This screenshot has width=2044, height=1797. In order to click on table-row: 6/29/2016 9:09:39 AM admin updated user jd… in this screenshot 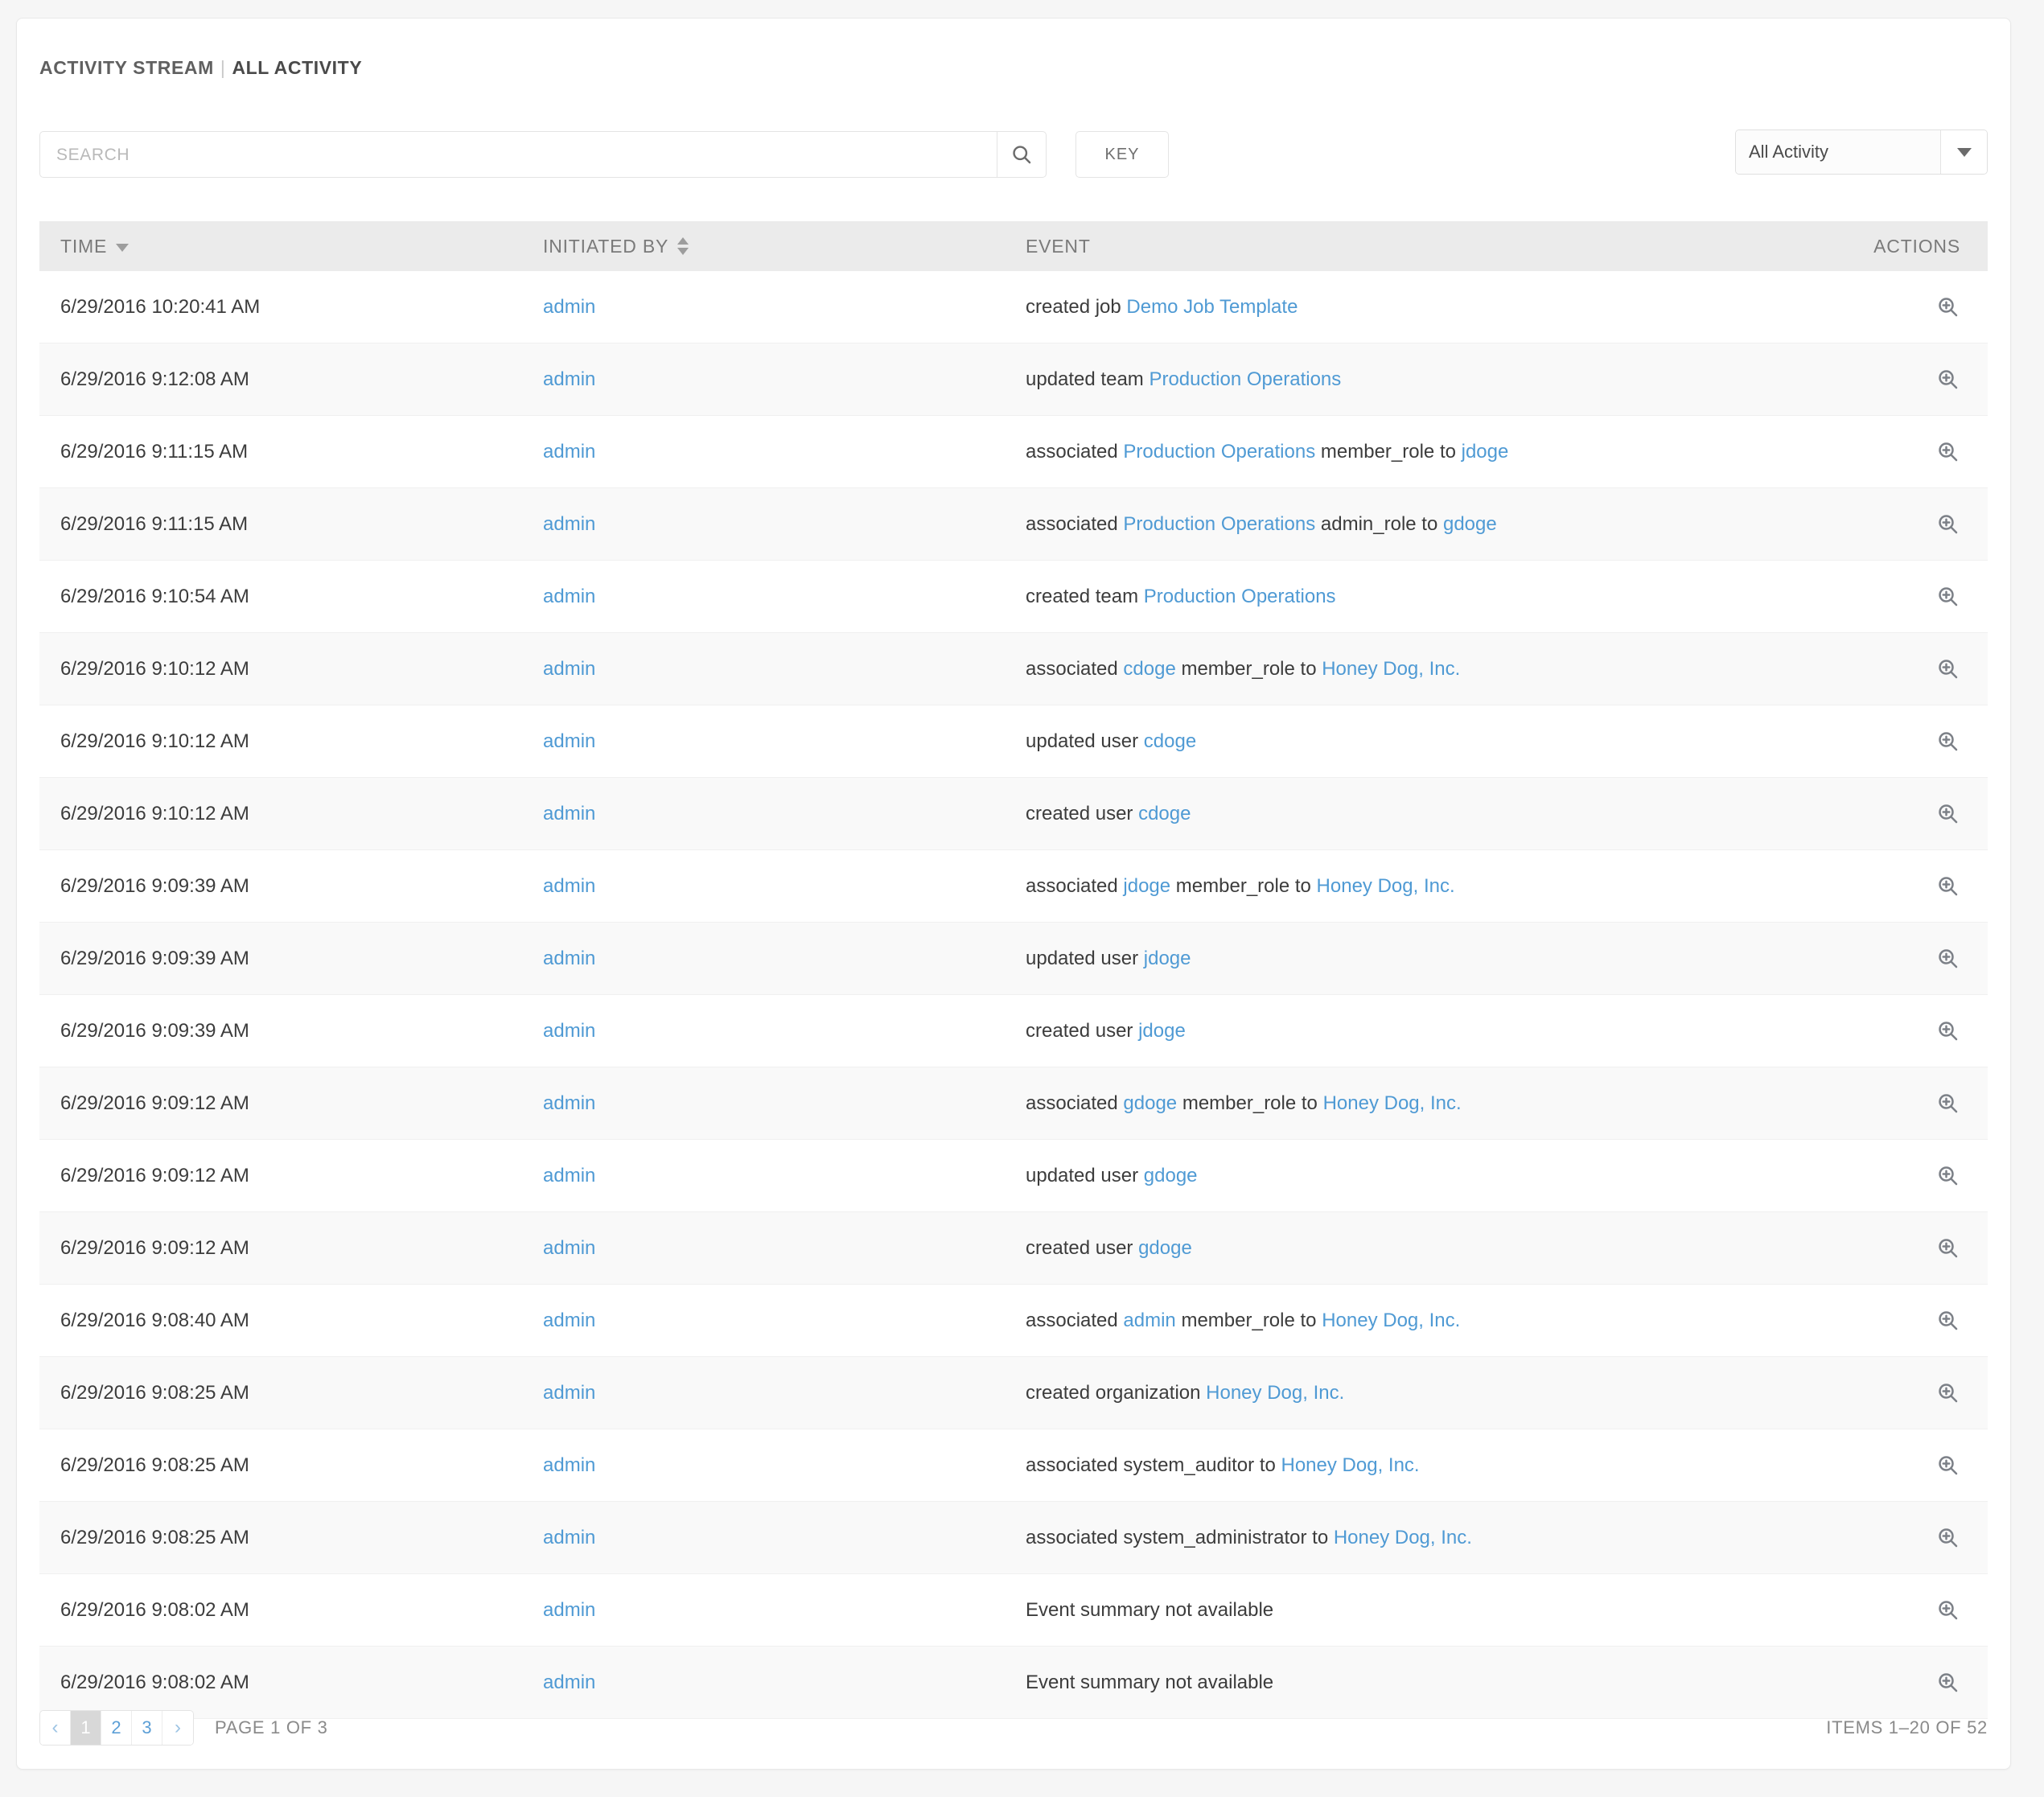, I will do `click(1014, 959)`.